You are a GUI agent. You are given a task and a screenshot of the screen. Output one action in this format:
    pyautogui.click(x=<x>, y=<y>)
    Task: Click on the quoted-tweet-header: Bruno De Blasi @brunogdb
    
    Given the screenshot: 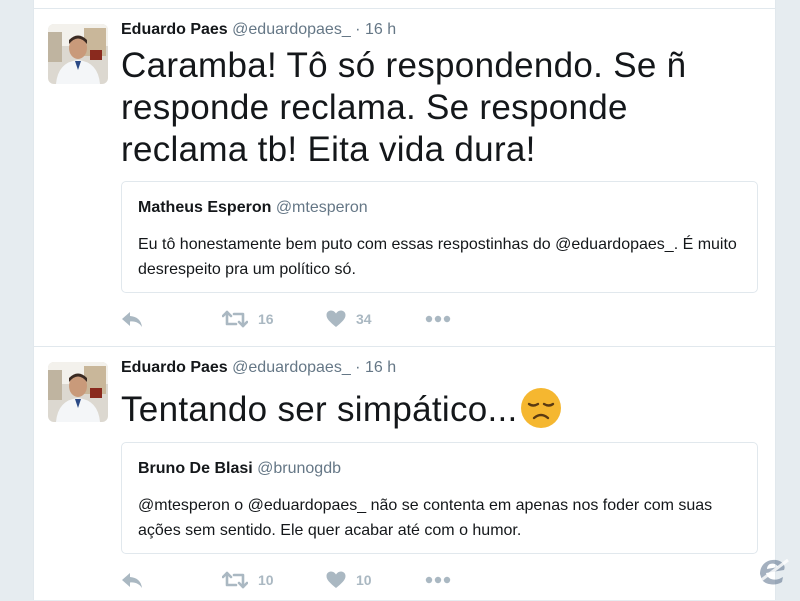 What is the action you would take?
    pyautogui.click(x=239, y=469)
    